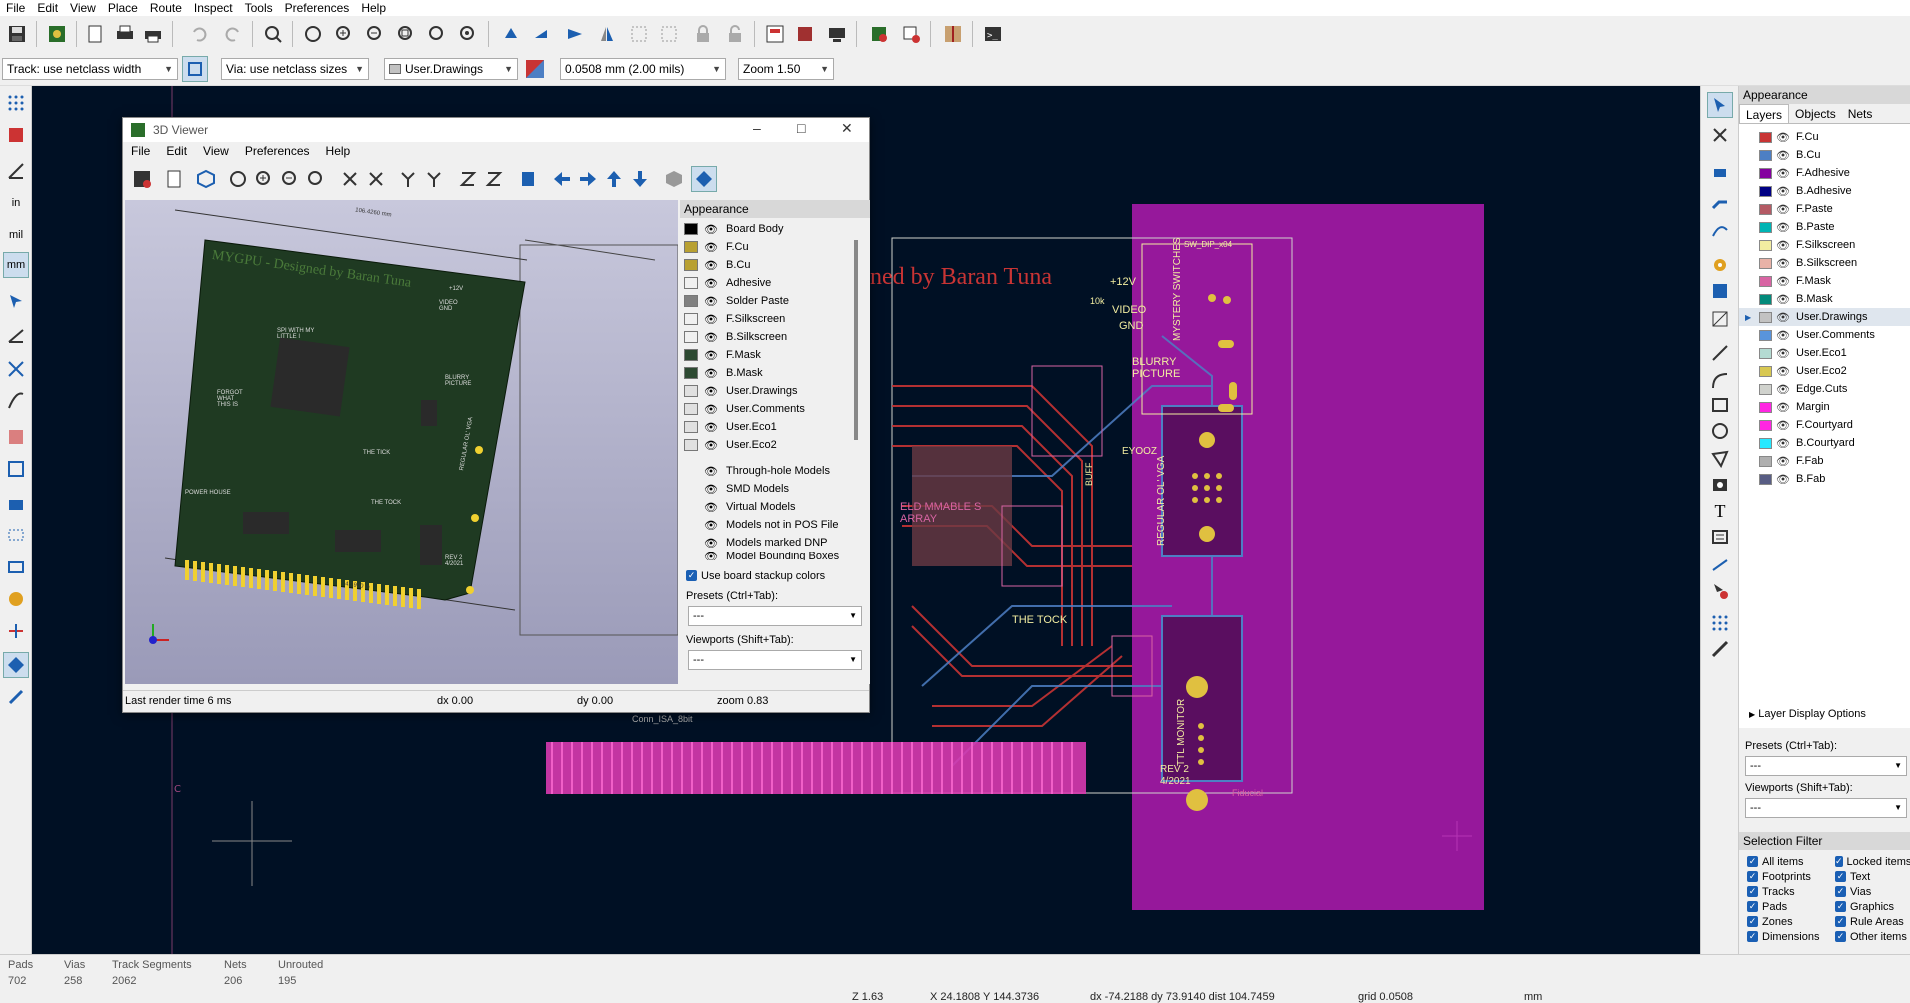  I want to click on menu-preferences: Preferences, so click(317, 8).